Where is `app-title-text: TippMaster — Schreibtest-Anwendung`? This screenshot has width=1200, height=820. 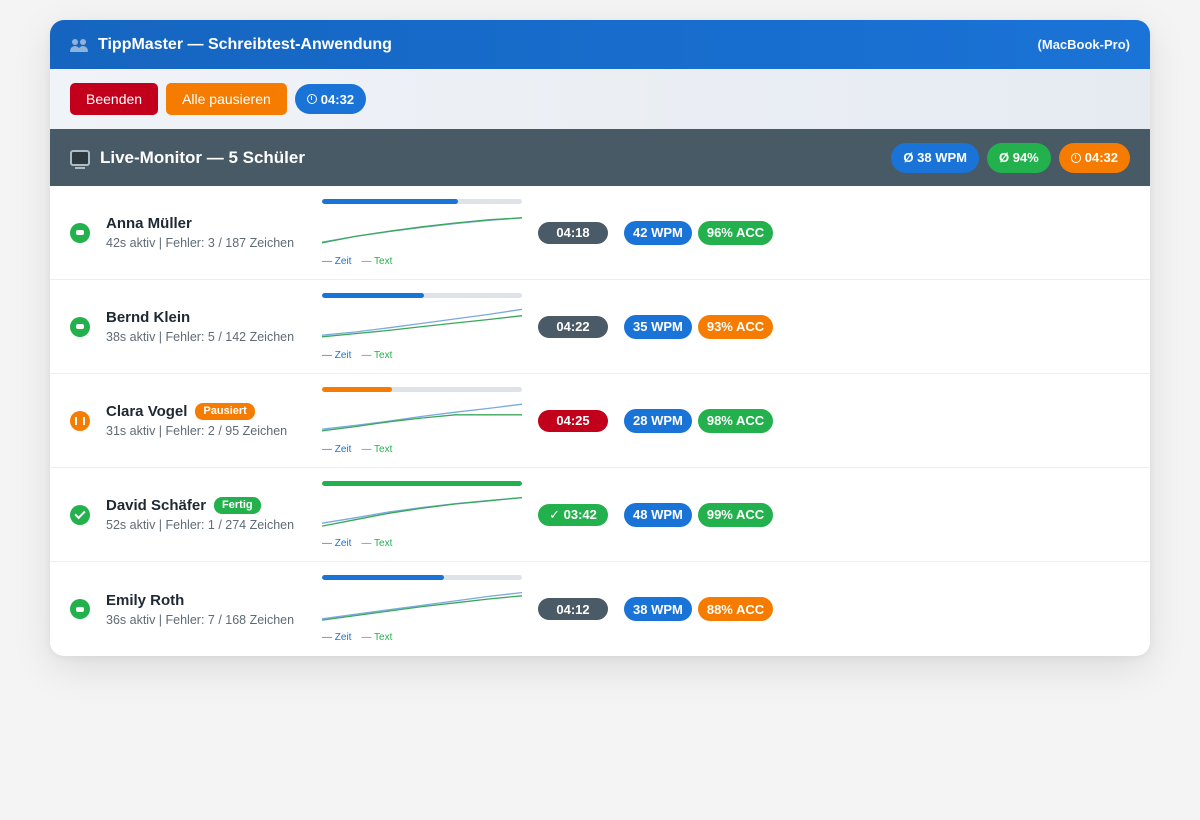
app-title-text: TippMaster — Schreibtest-Anwendung is located at coordinates (245, 44).